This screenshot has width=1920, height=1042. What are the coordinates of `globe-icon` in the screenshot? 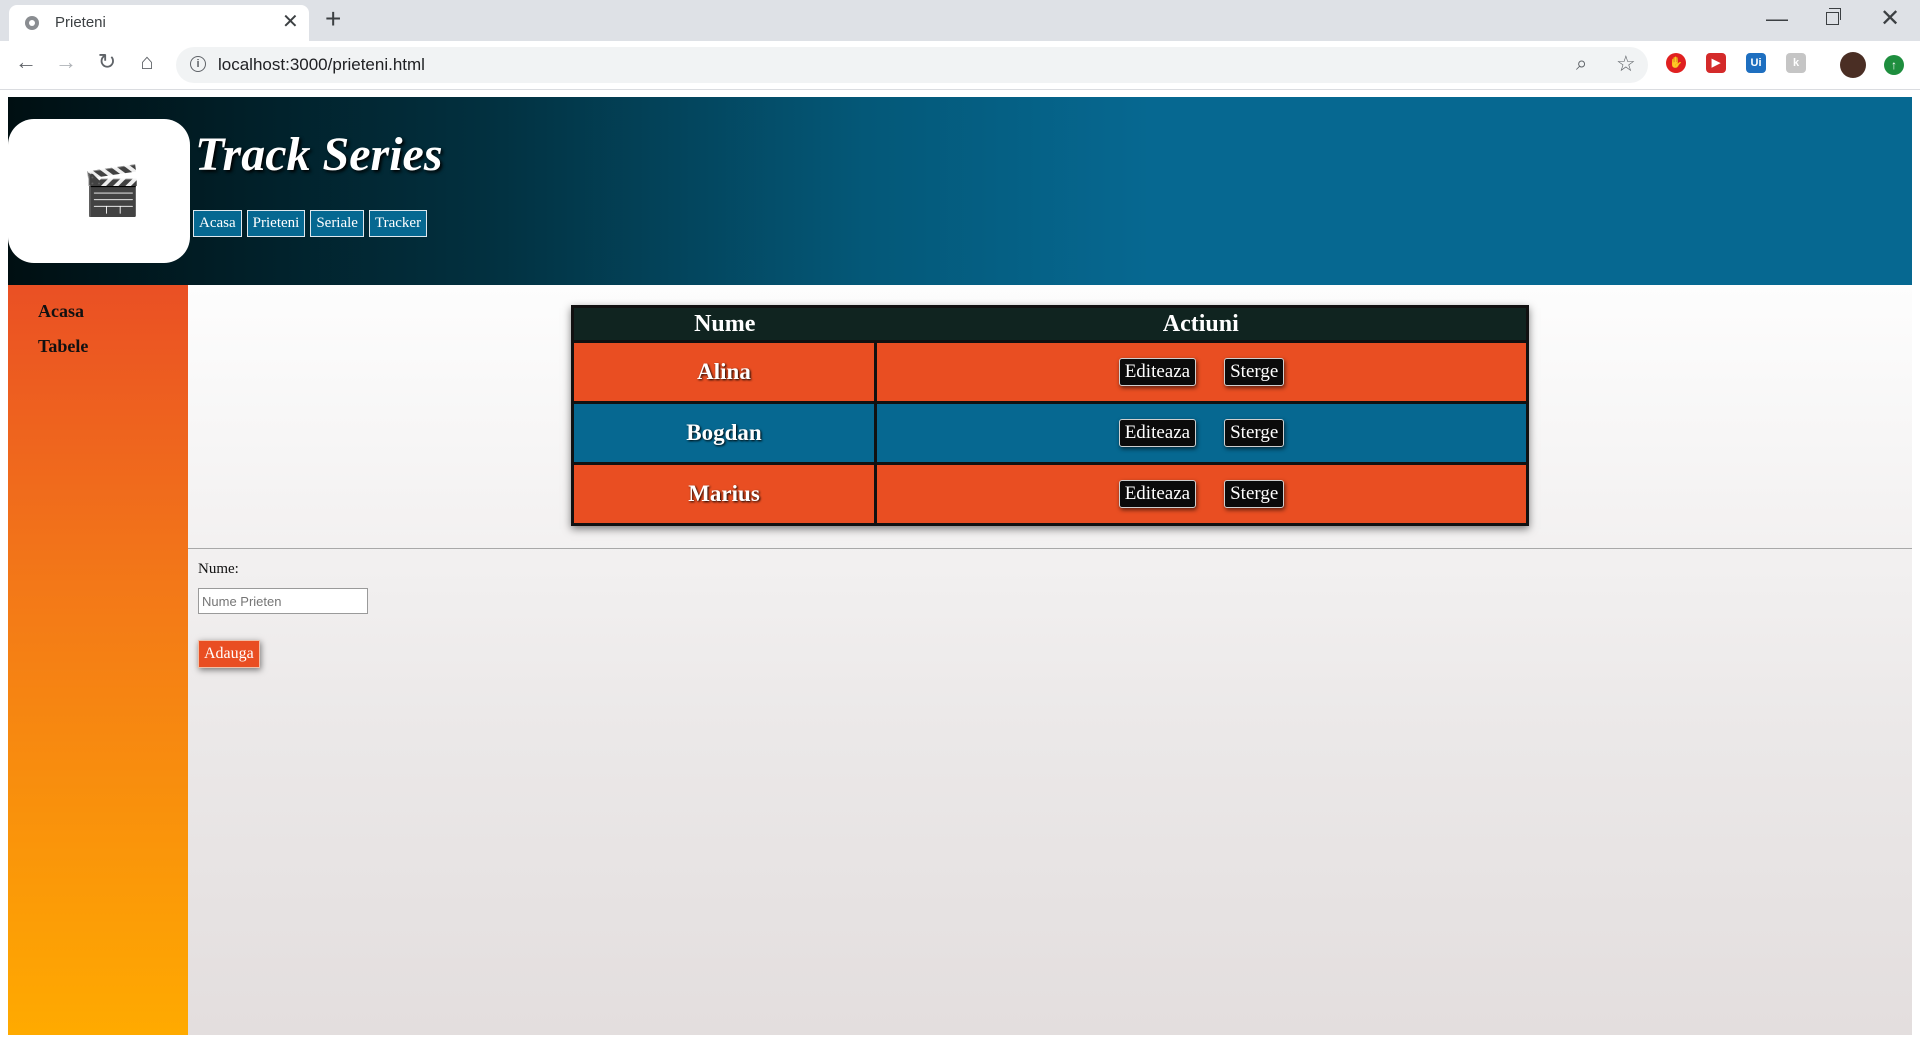 It's located at (32, 23).